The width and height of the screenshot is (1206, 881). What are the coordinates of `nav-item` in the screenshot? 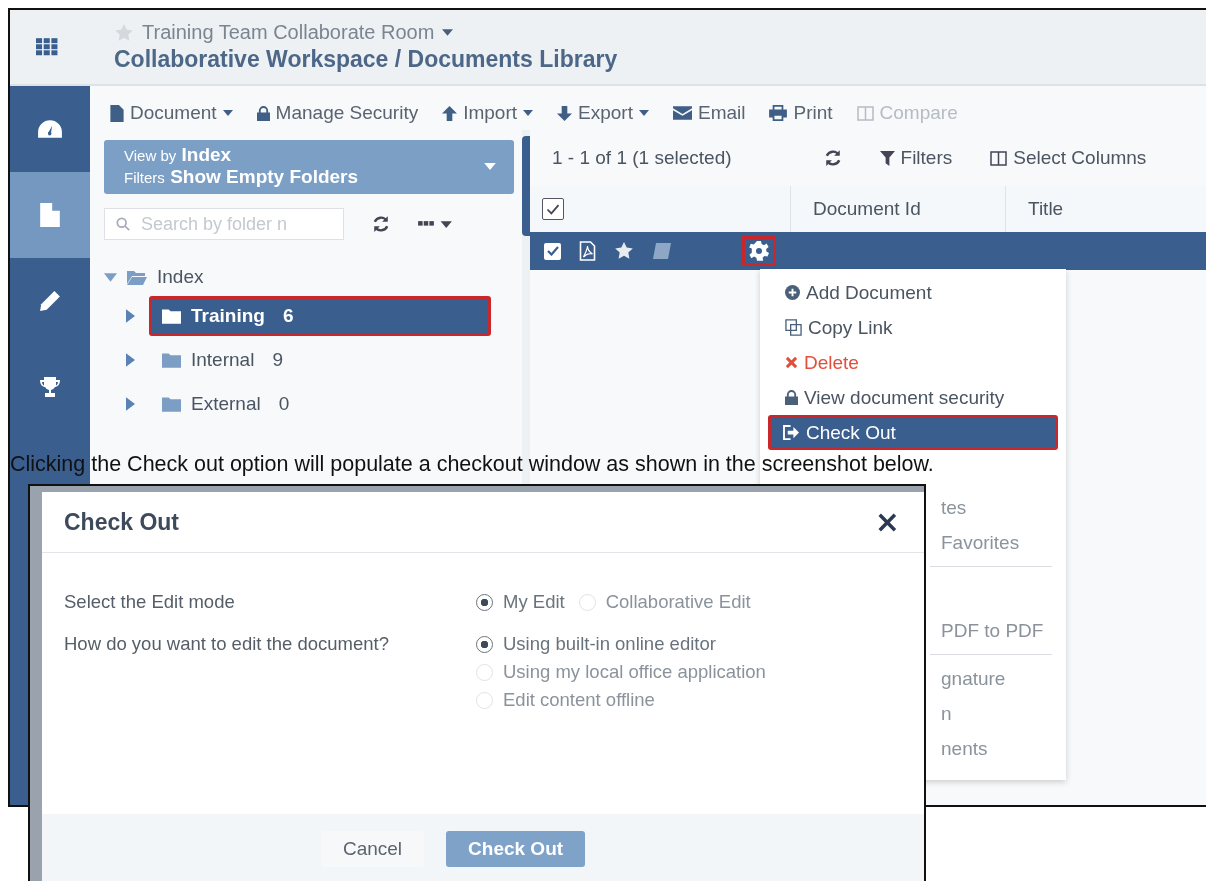 It's located at (50, 215).